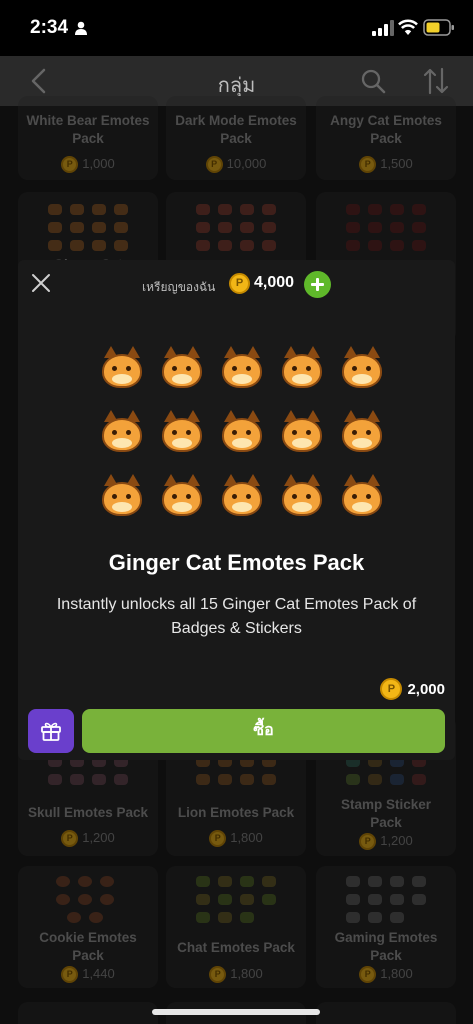  I want to click on status-time: 2:34, so click(49, 27).